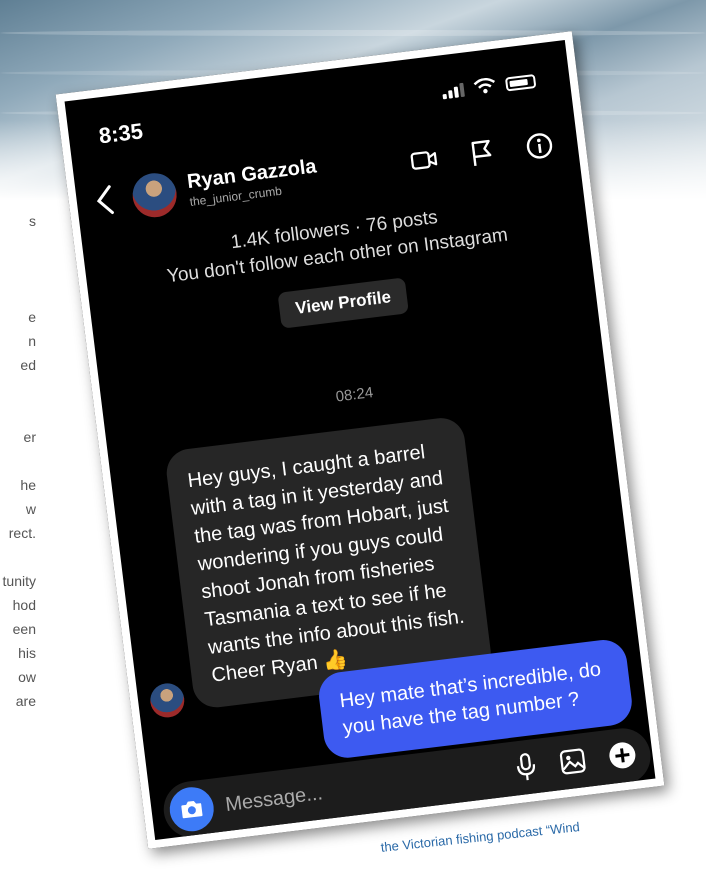 The width and height of the screenshot is (706, 869). Describe the element at coordinates (22, 533) in the screenshot. I see `article-text-fragment: rect.` at that location.